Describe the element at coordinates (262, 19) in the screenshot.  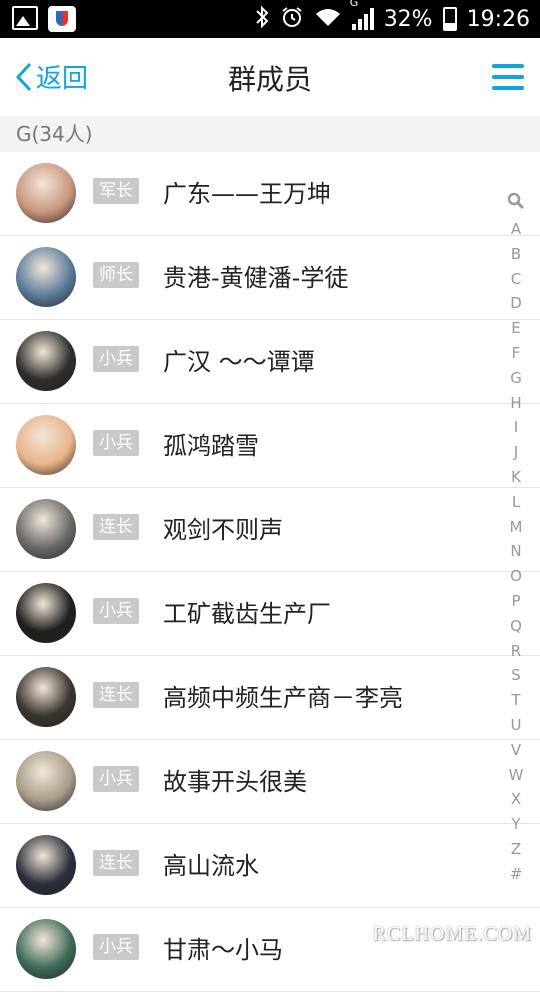
I see `bluetooth-icon` at that location.